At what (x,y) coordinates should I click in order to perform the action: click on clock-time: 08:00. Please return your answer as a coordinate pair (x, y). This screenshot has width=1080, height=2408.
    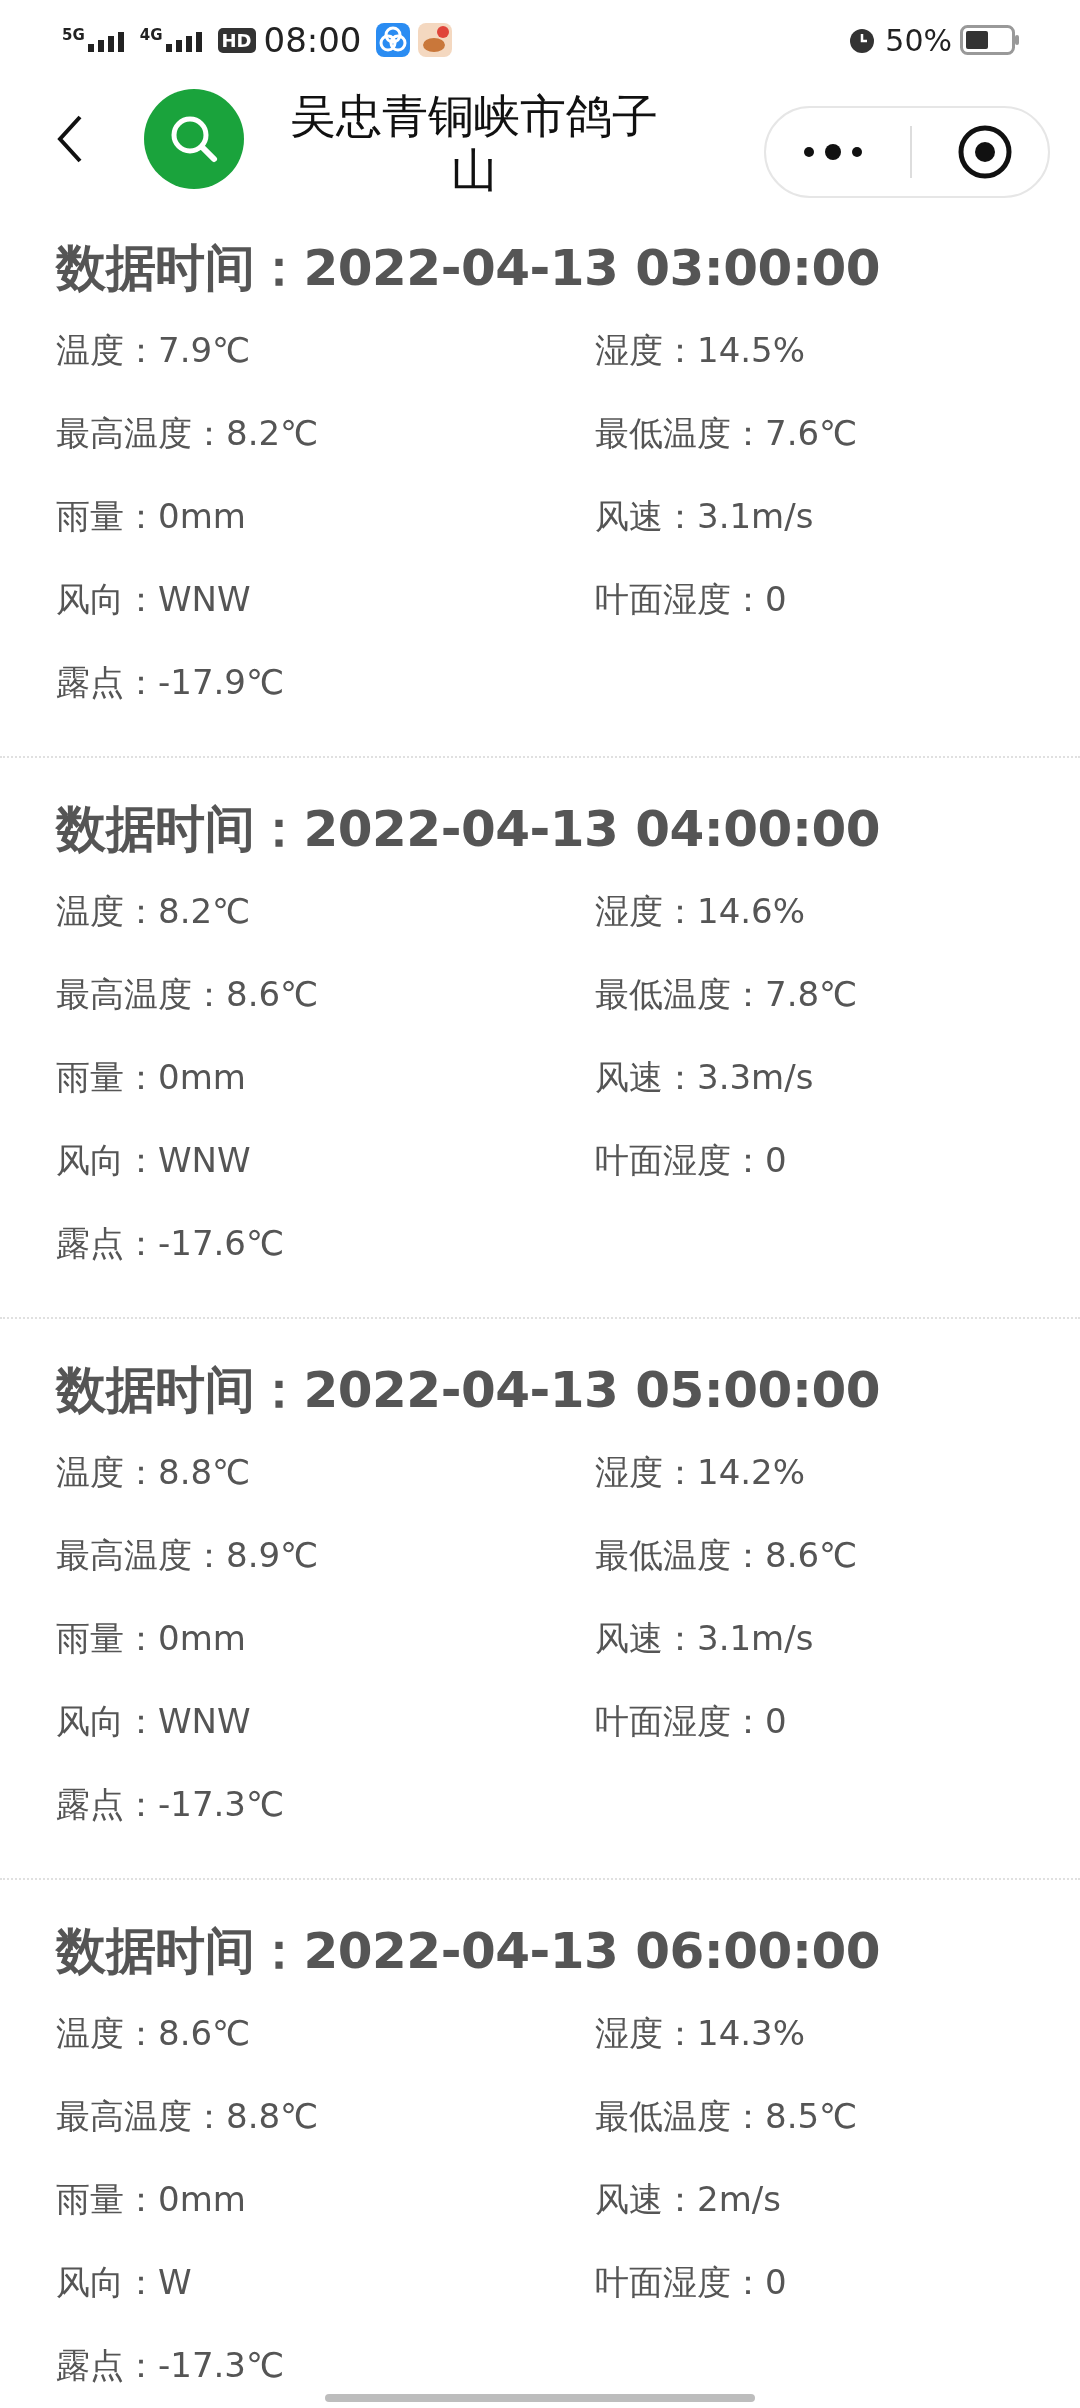
    Looking at the image, I should click on (312, 40).